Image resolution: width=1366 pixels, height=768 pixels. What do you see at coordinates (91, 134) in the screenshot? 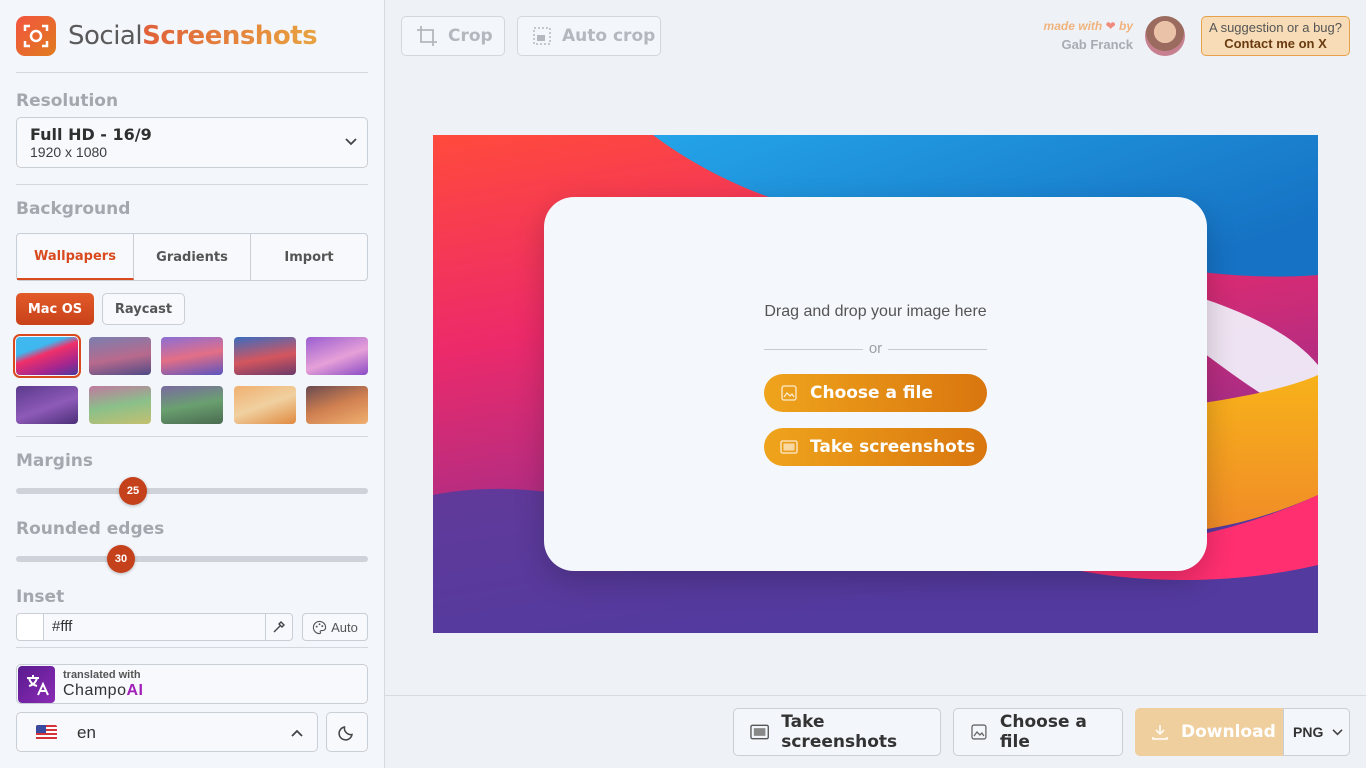
I see `resolution-title: Full HD - 16/9` at bounding box center [91, 134].